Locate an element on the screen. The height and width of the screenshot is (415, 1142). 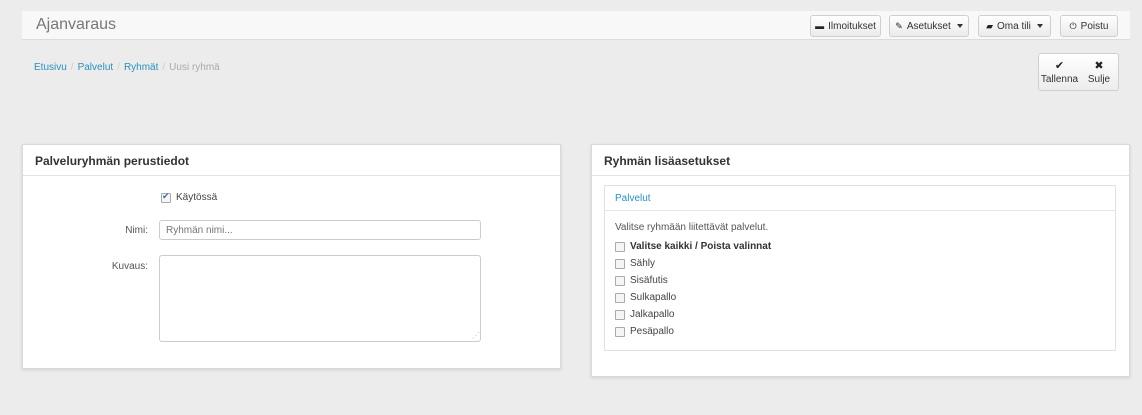
breadcrumb: Etusivu / Palvelut / Ryhmät / Uusi ryhmä is located at coordinates (127, 67).